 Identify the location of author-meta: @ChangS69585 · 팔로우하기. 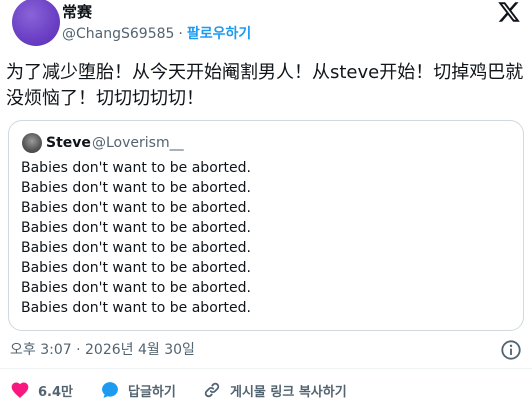
(156, 34).